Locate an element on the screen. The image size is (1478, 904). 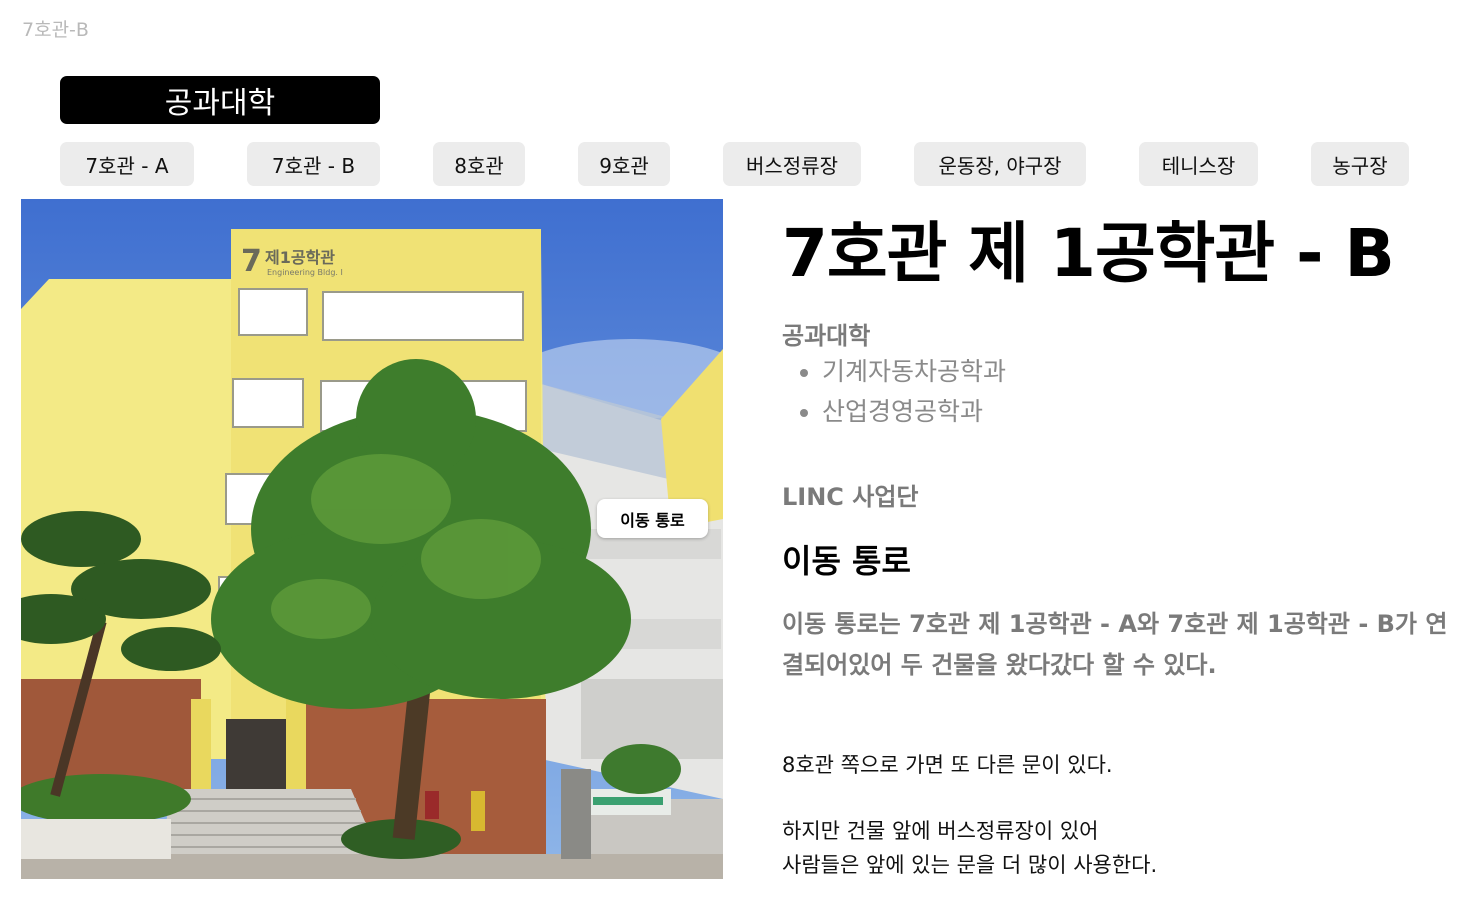
organization-name: LINC 사업단 is located at coordinates (850, 497).